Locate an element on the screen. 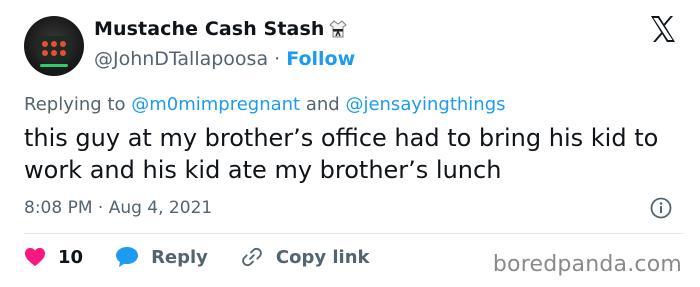  avatar is located at coordinates (54, 46).